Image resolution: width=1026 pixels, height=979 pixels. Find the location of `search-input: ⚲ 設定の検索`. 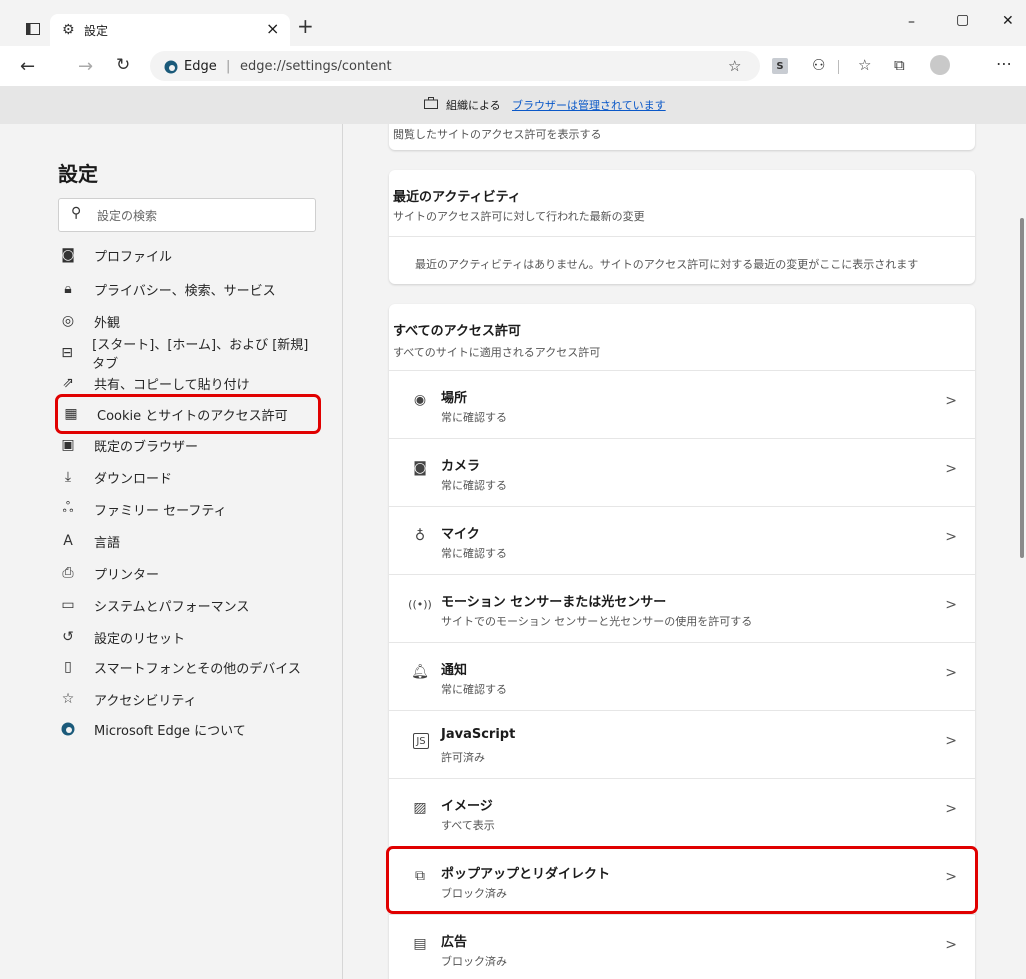

search-input: ⚲ 設定の検索 is located at coordinates (187, 215).